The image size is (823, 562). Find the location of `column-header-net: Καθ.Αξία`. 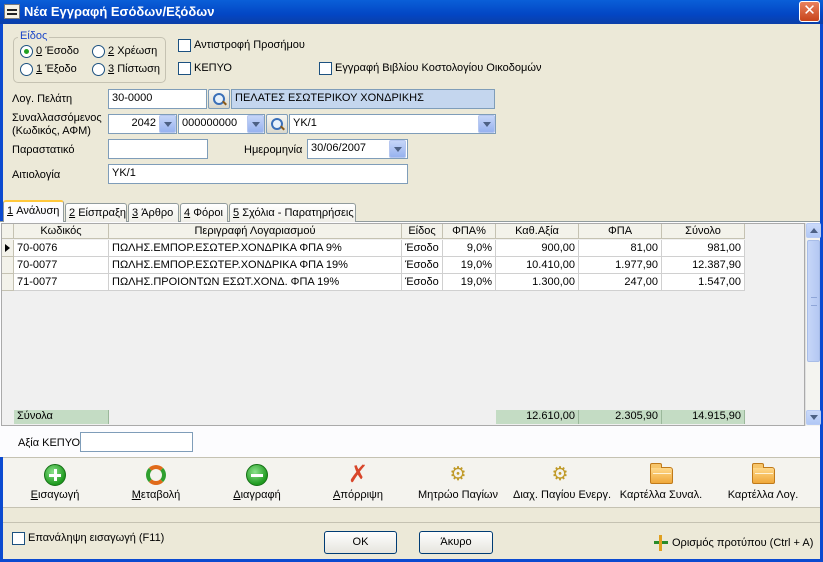

column-header-net: Καθ.Αξία is located at coordinates (537, 231).